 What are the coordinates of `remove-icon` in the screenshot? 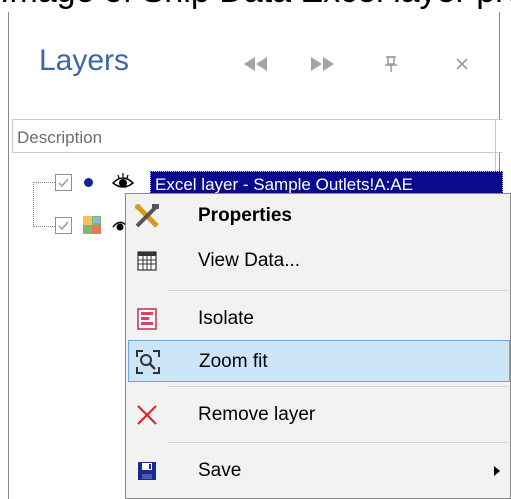 It's located at (147, 415).